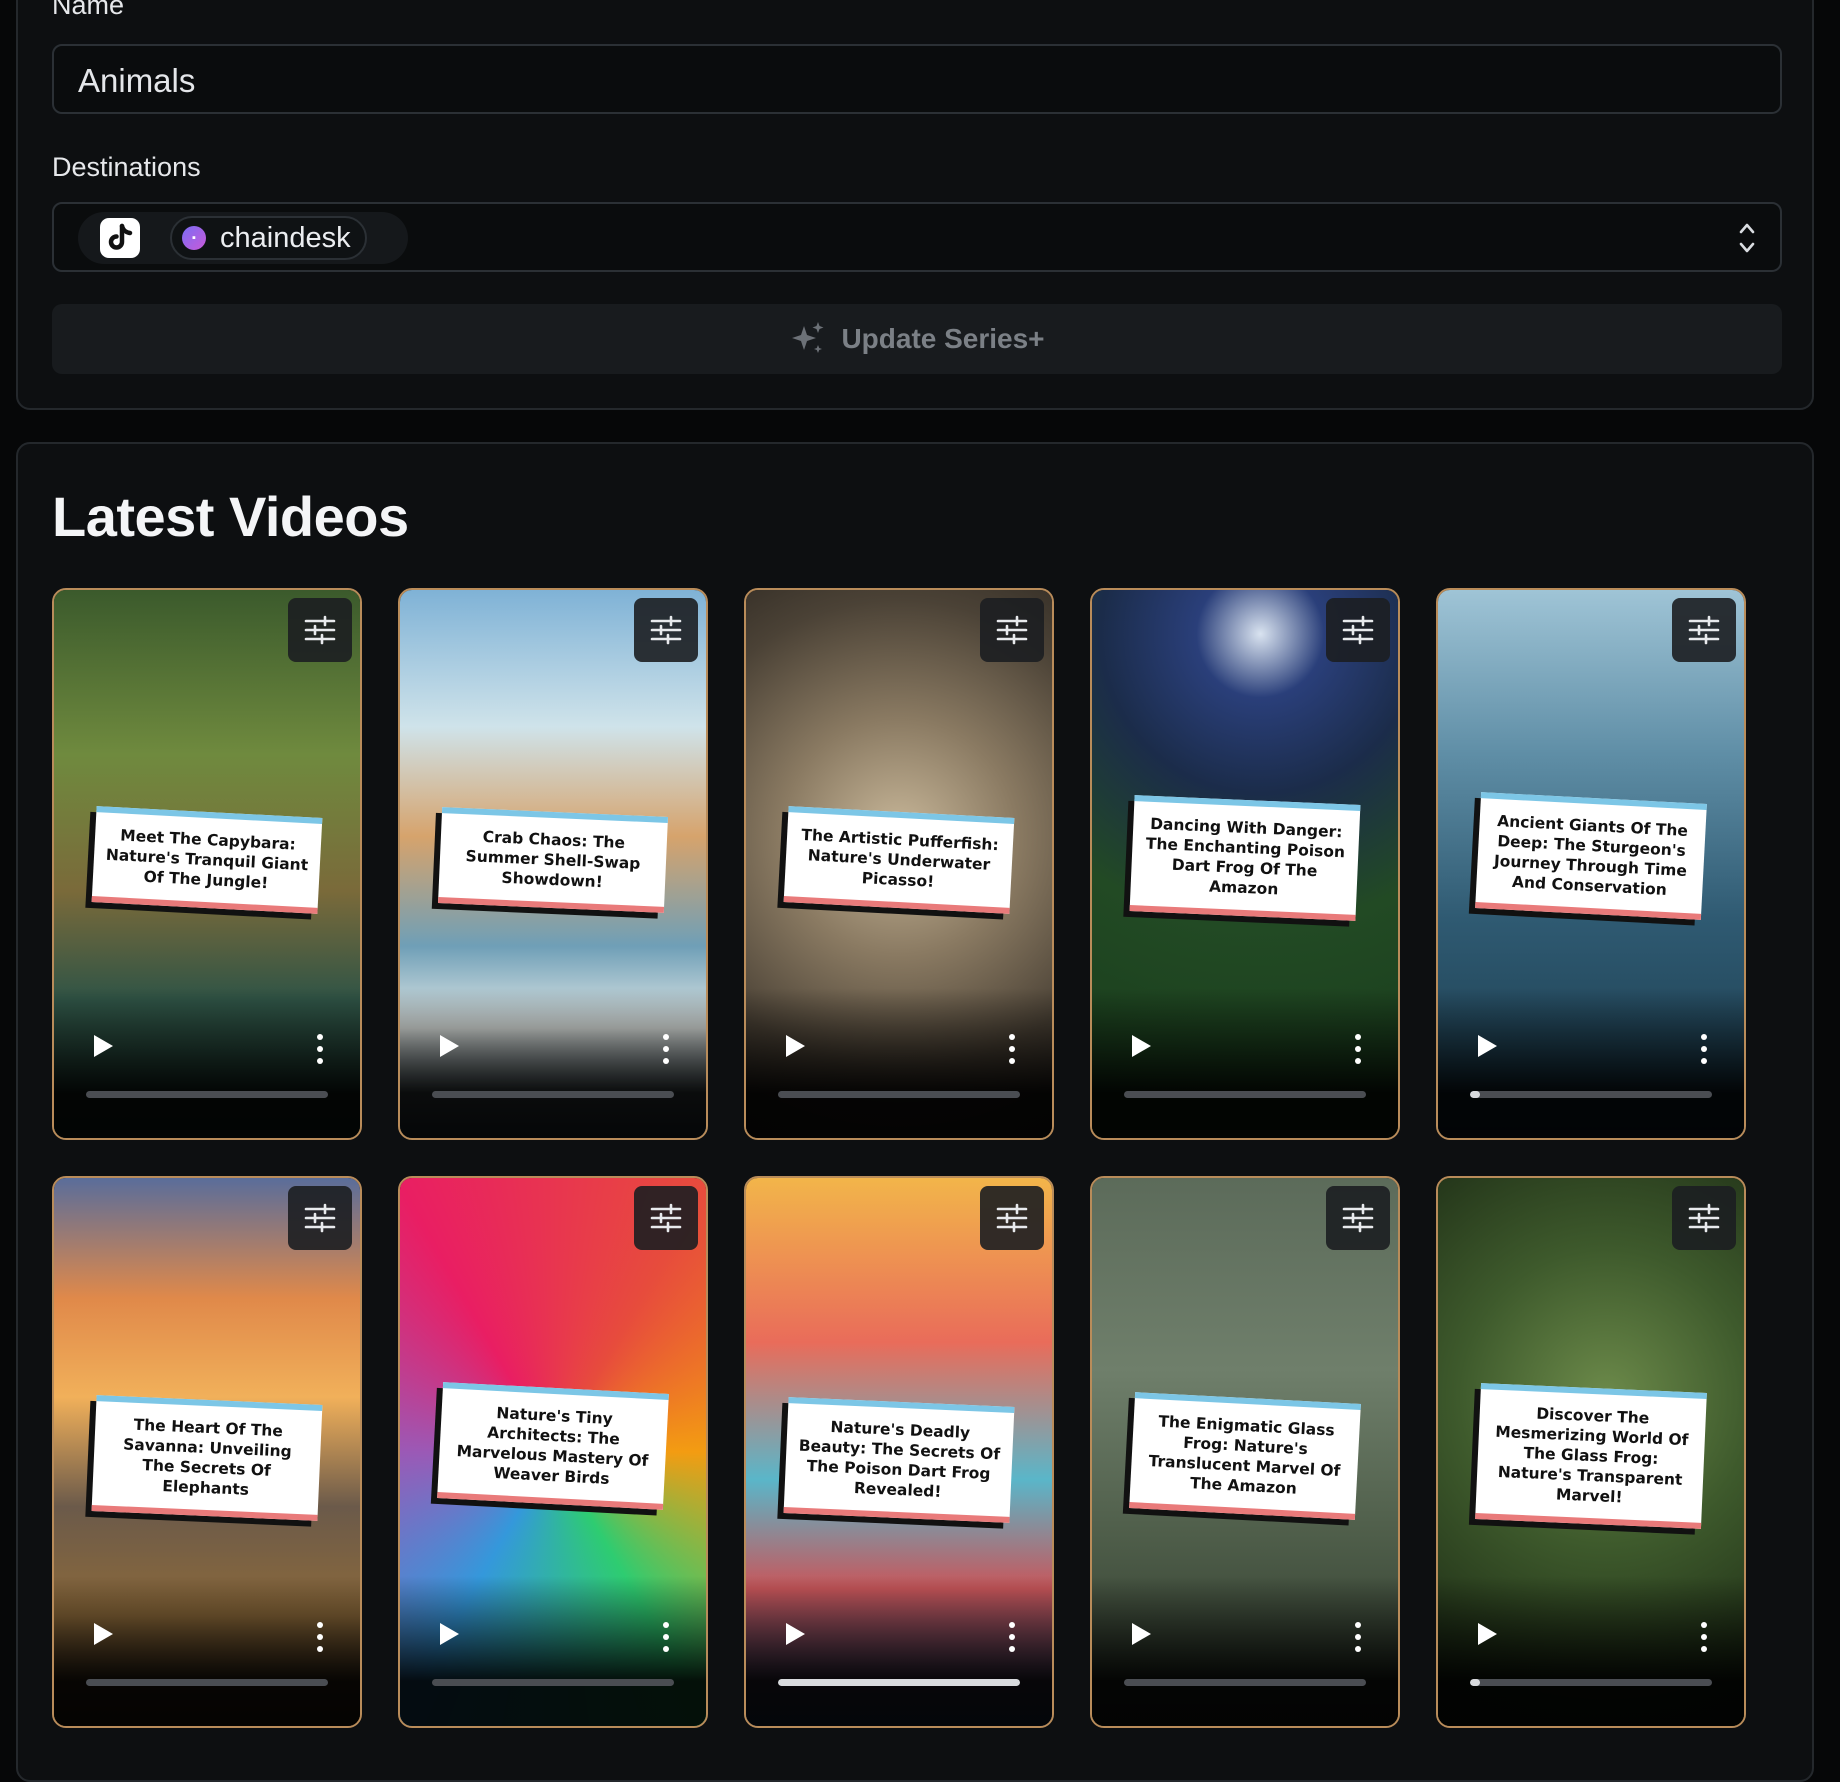 The width and height of the screenshot is (1840, 1782). I want to click on name-label: Name, so click(88, 10).